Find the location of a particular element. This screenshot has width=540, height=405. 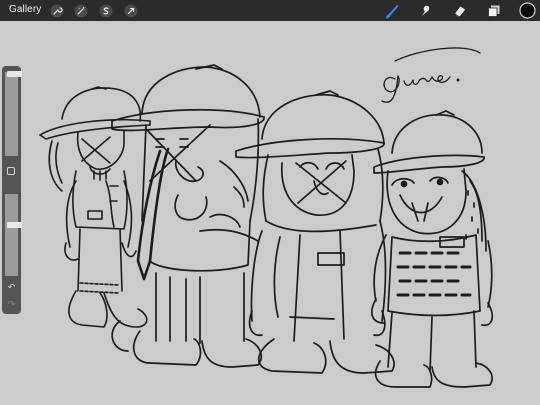

smudge-icon is located at coordinates (425, 10).